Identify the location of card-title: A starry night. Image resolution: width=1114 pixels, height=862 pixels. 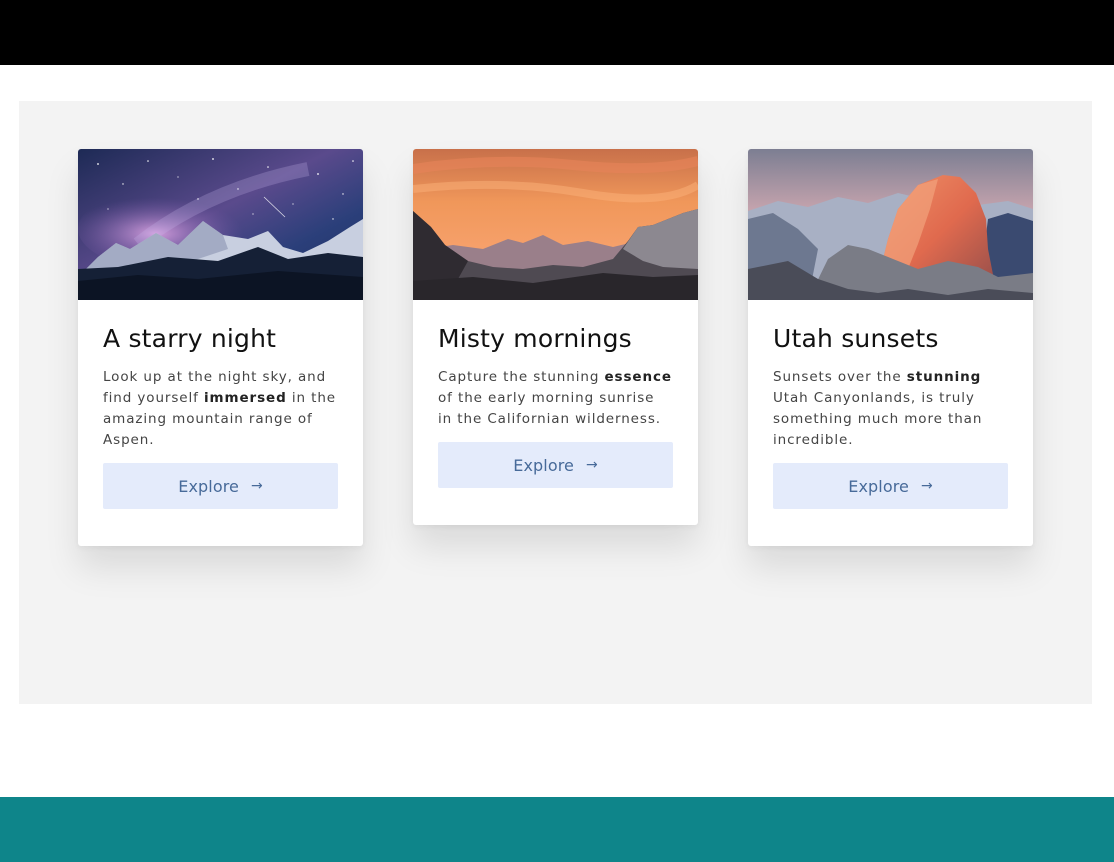
(190, 338).